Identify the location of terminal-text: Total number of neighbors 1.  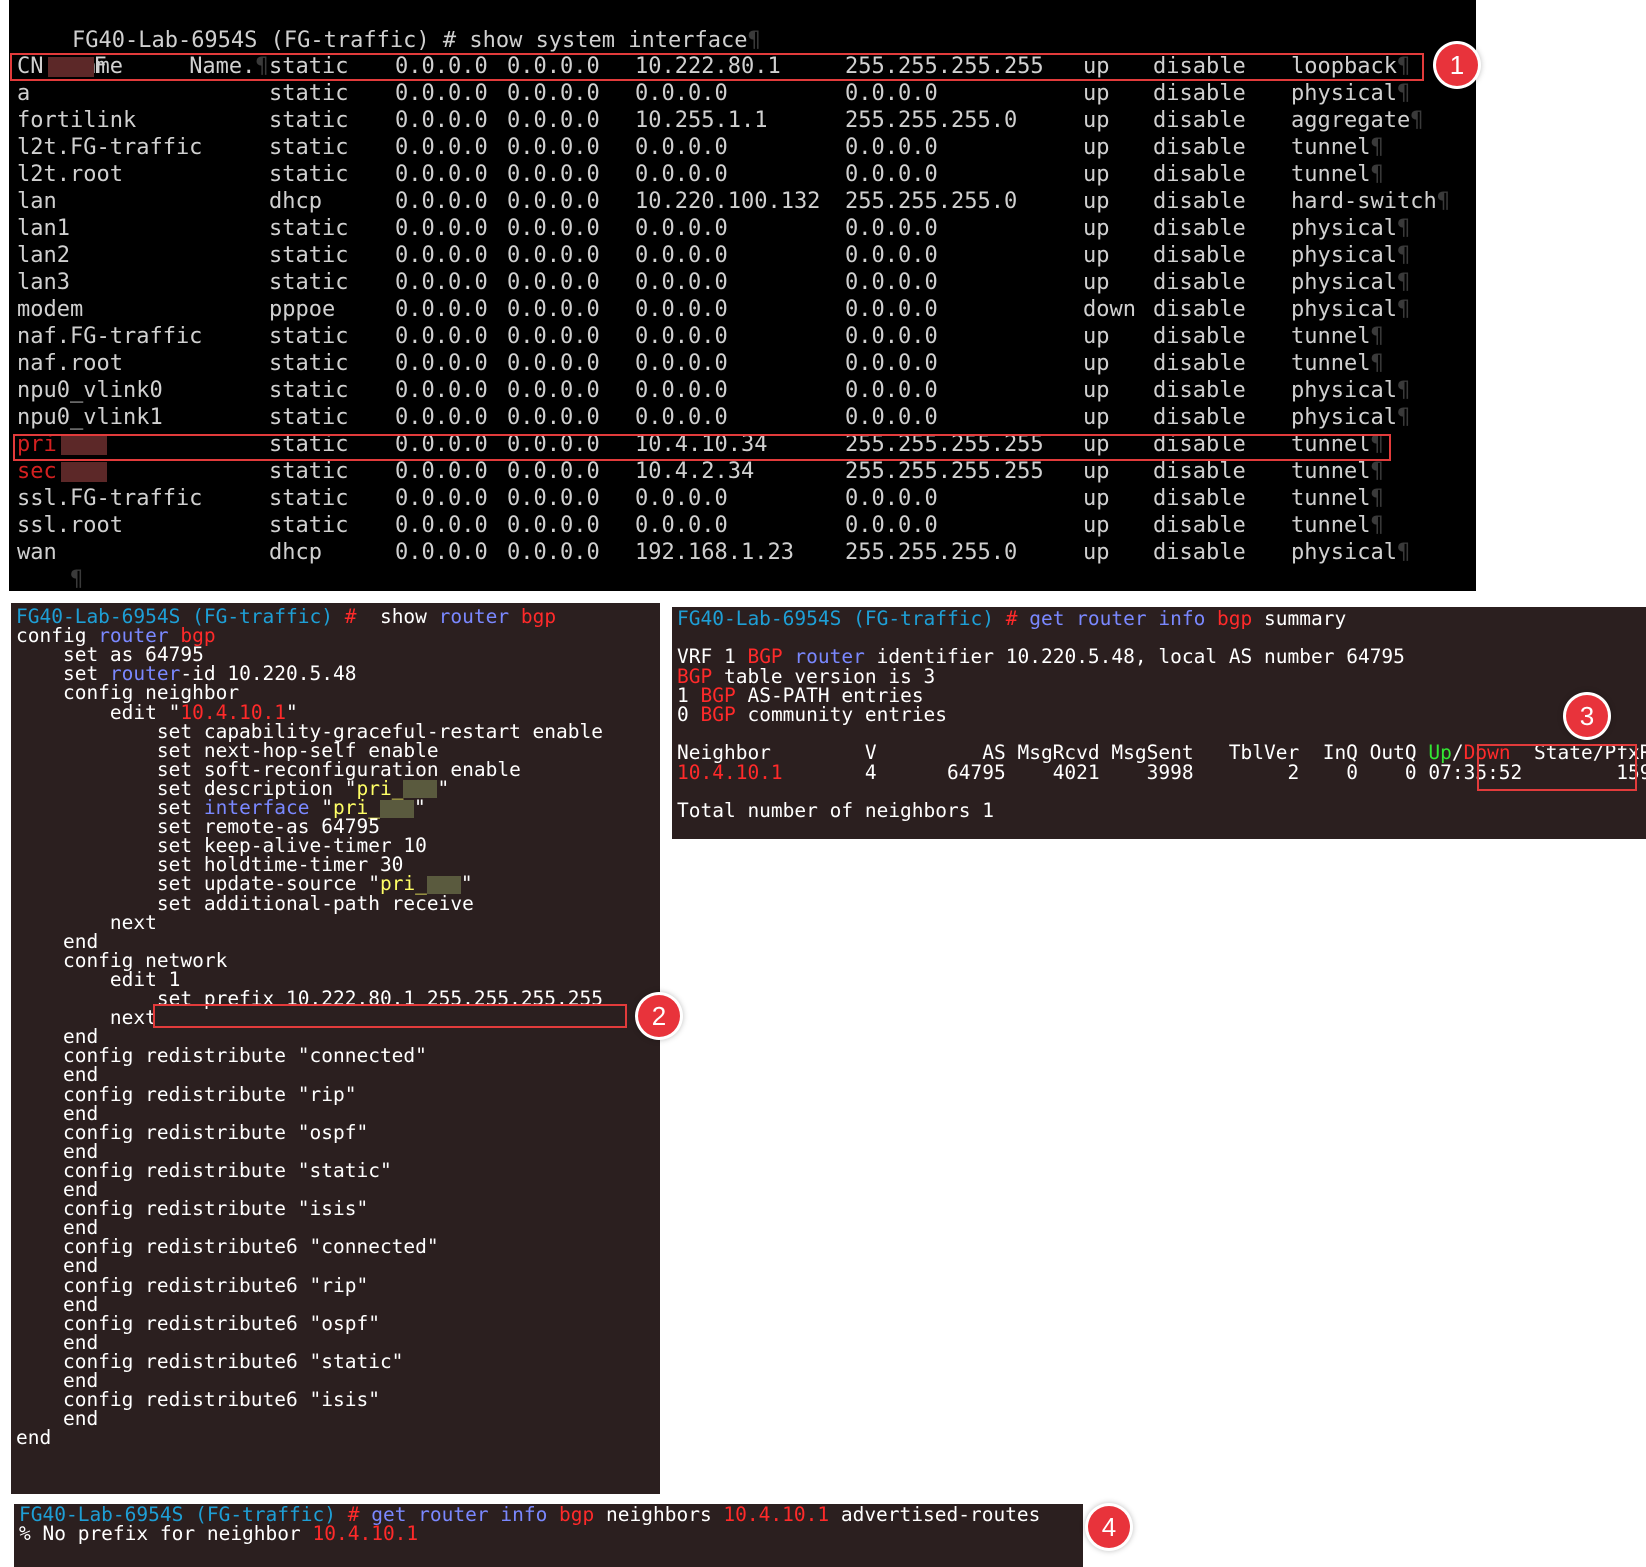
(835, 810).